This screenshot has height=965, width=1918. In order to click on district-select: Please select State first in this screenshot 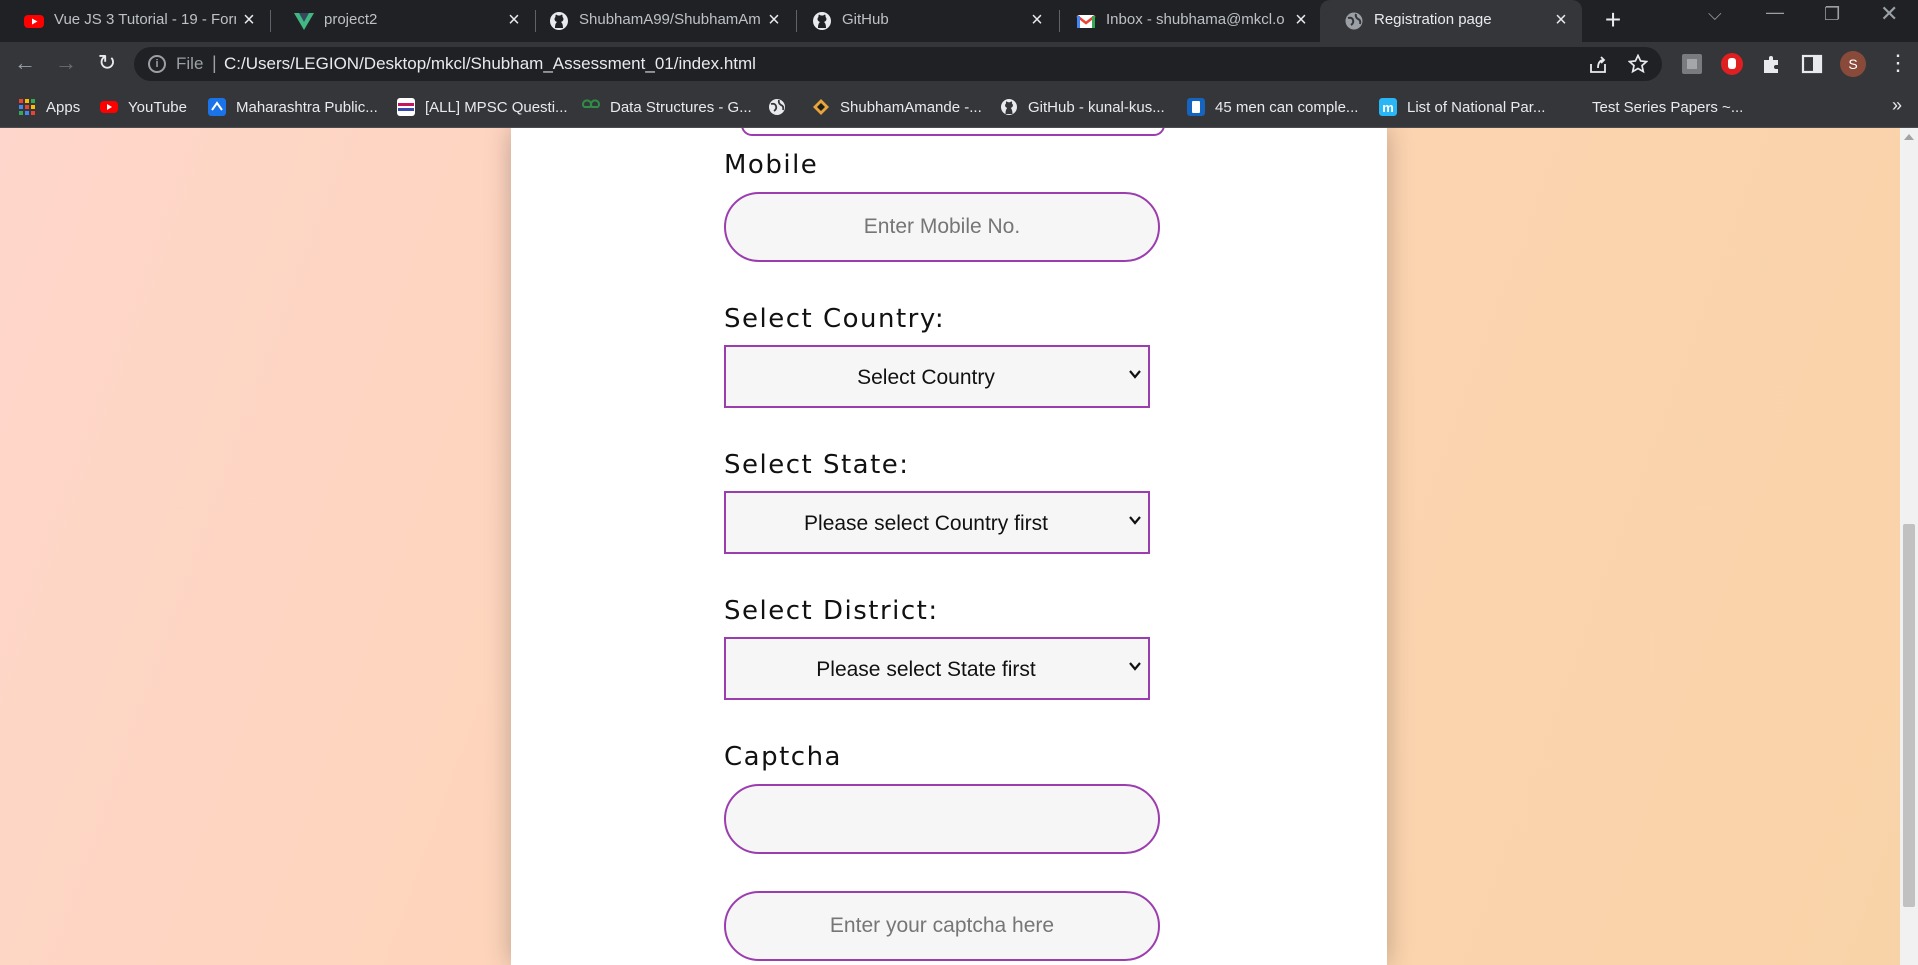, I will do `click(937, 668)`.